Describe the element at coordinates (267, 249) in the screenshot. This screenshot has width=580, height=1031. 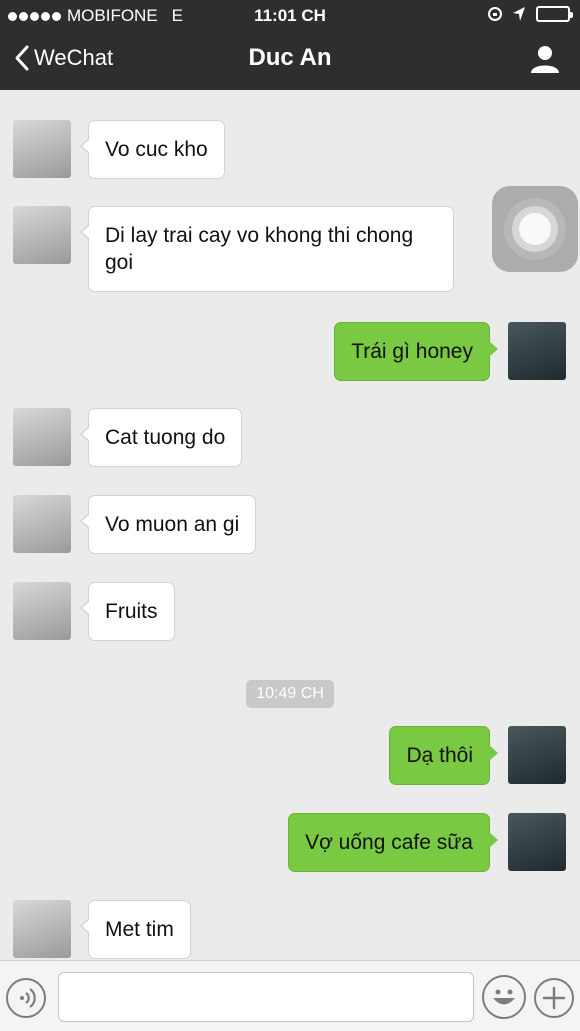
I see `message-bubble-incoming: Di lay trai cay vo khong thi chong goi` at that location.